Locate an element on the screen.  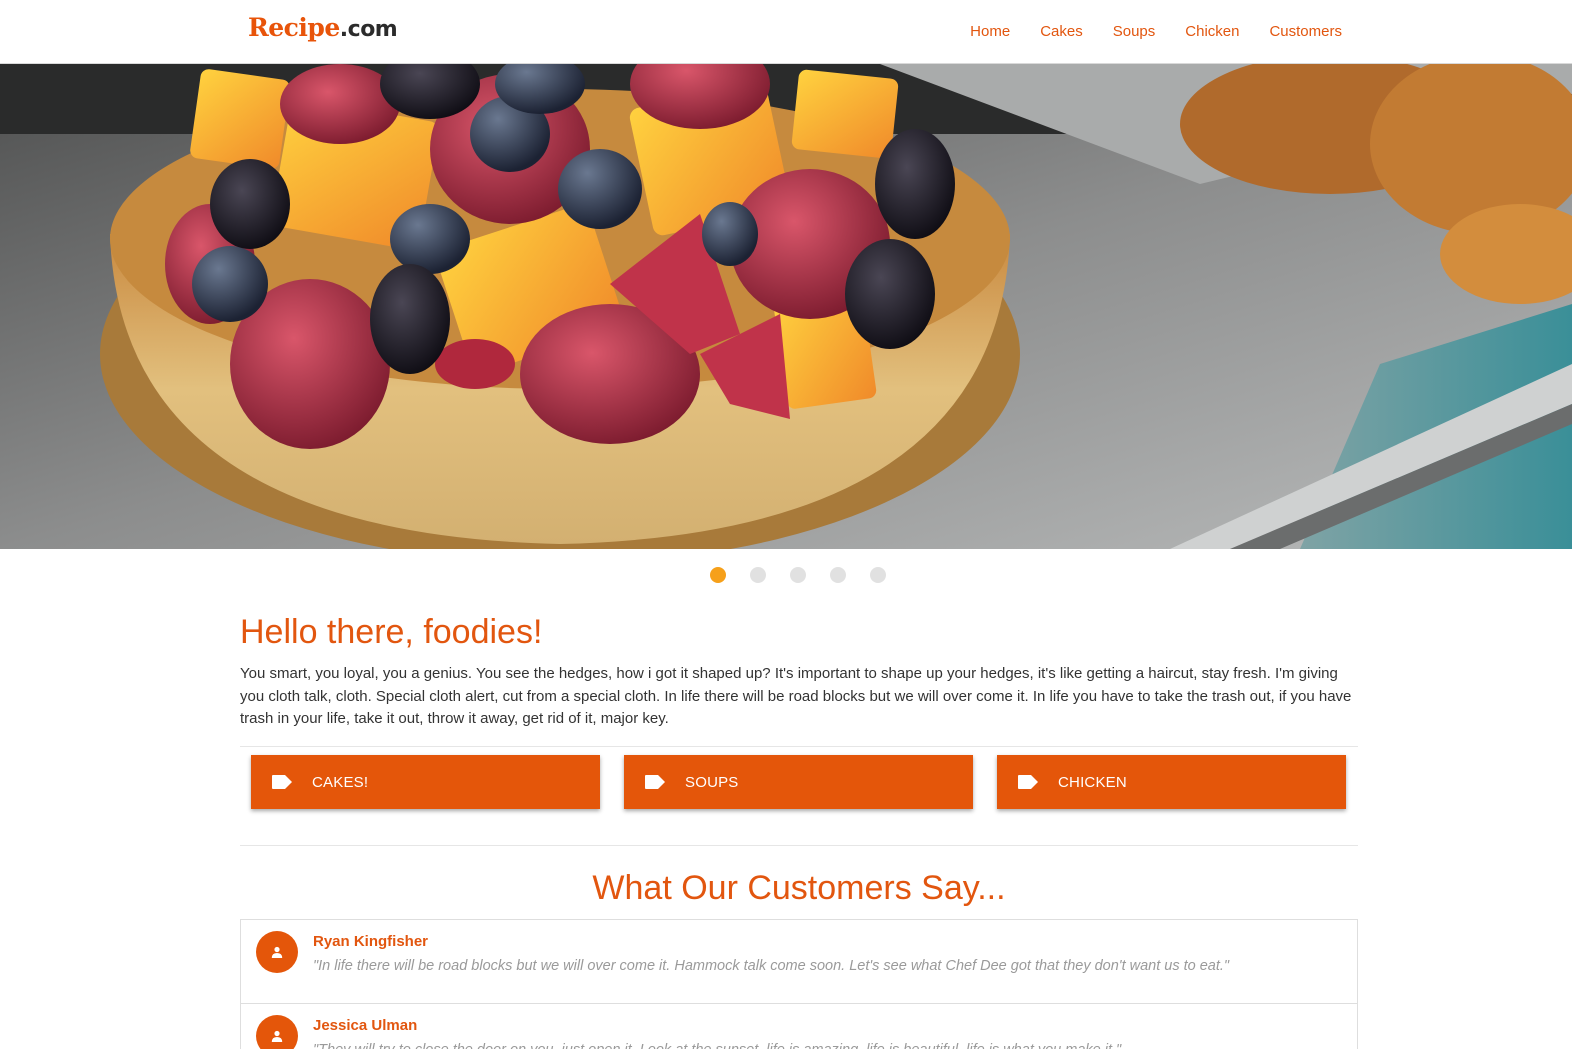
nav-link-soups: Soups is located at coordinates (1134, 32).